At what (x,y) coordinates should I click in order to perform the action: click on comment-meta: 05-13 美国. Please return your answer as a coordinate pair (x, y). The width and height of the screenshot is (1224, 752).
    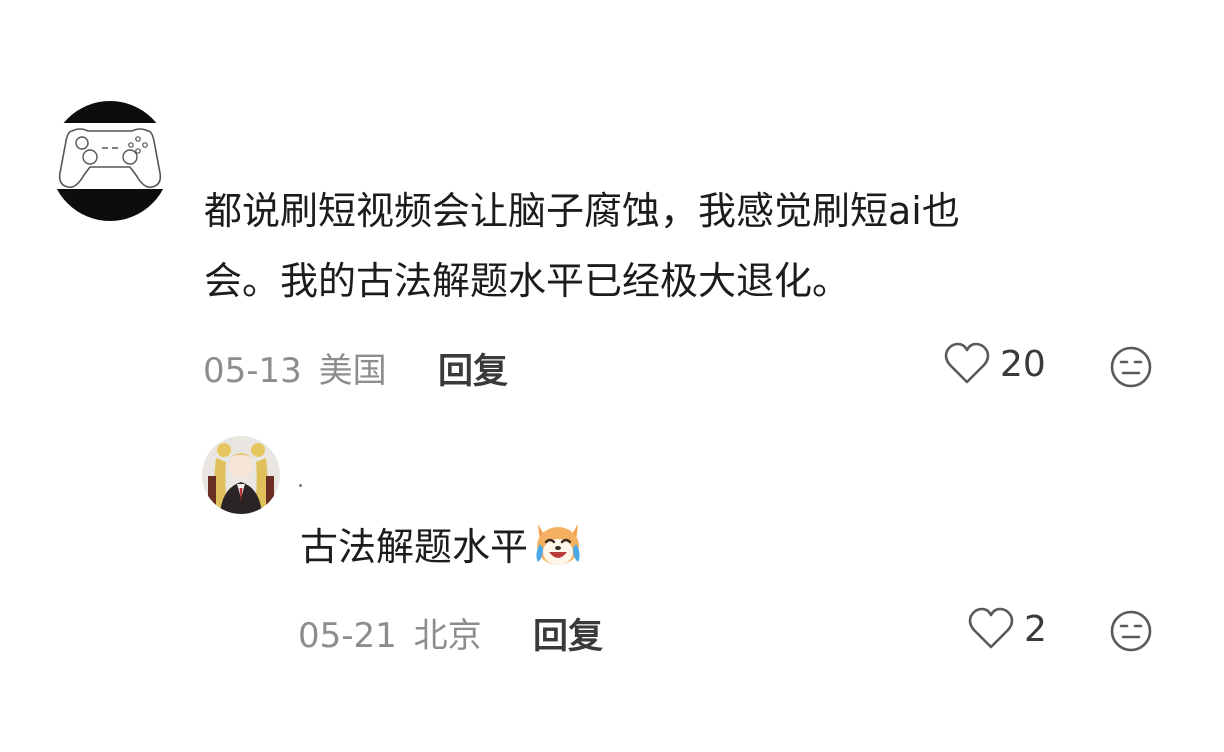
    Looking at the image, I should click on (295, 367).